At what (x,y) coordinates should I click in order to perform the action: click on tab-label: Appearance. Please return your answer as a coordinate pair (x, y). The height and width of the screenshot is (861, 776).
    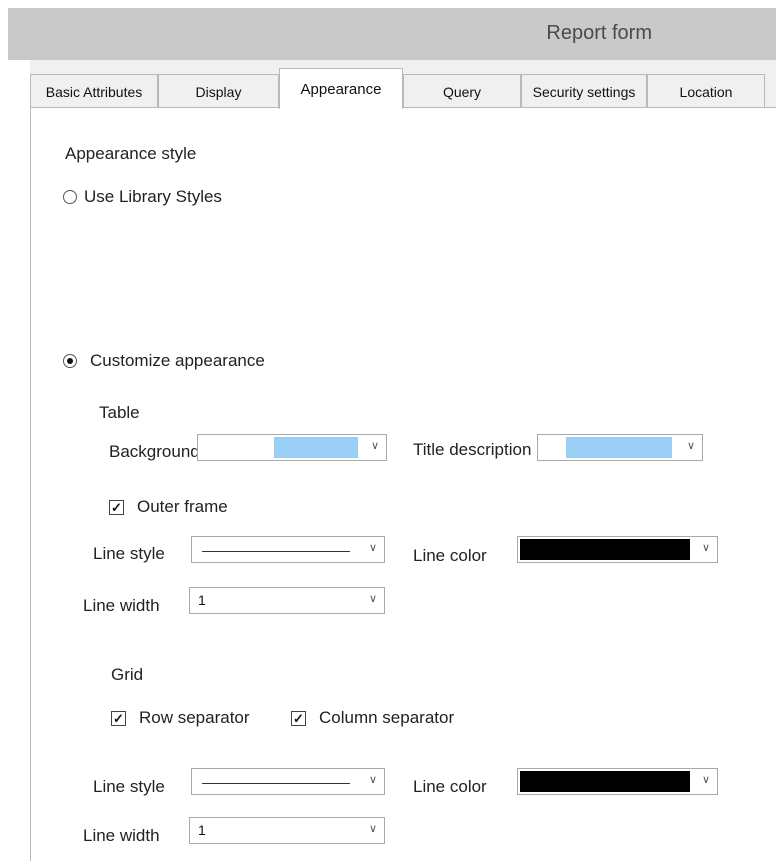
    Looking at the image, I should click on (341, 89).